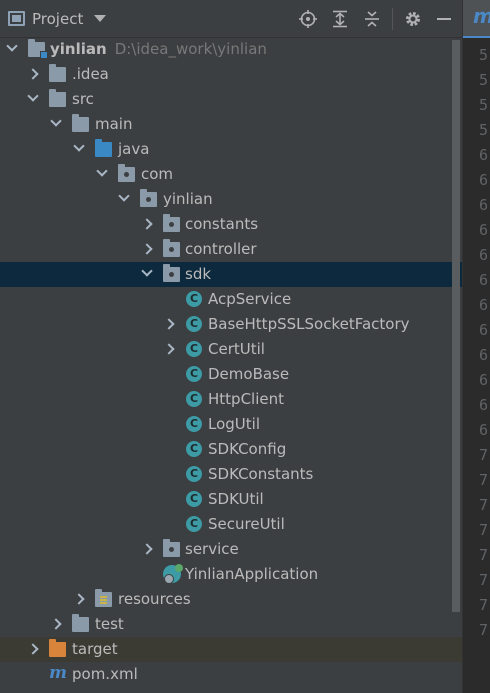 The image size is (490, 693). I want to click on tree-node-class: C SDKConfig, so click(231, 449).